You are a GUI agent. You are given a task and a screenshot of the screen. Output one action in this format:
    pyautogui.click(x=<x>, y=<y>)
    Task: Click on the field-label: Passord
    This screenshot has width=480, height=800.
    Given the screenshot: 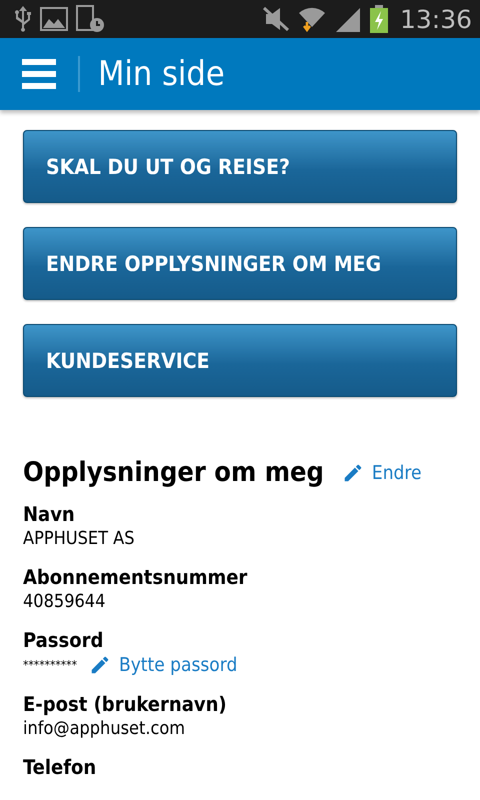 What is the action you would take?
    pyautogui.click(x=63, y=640)
    